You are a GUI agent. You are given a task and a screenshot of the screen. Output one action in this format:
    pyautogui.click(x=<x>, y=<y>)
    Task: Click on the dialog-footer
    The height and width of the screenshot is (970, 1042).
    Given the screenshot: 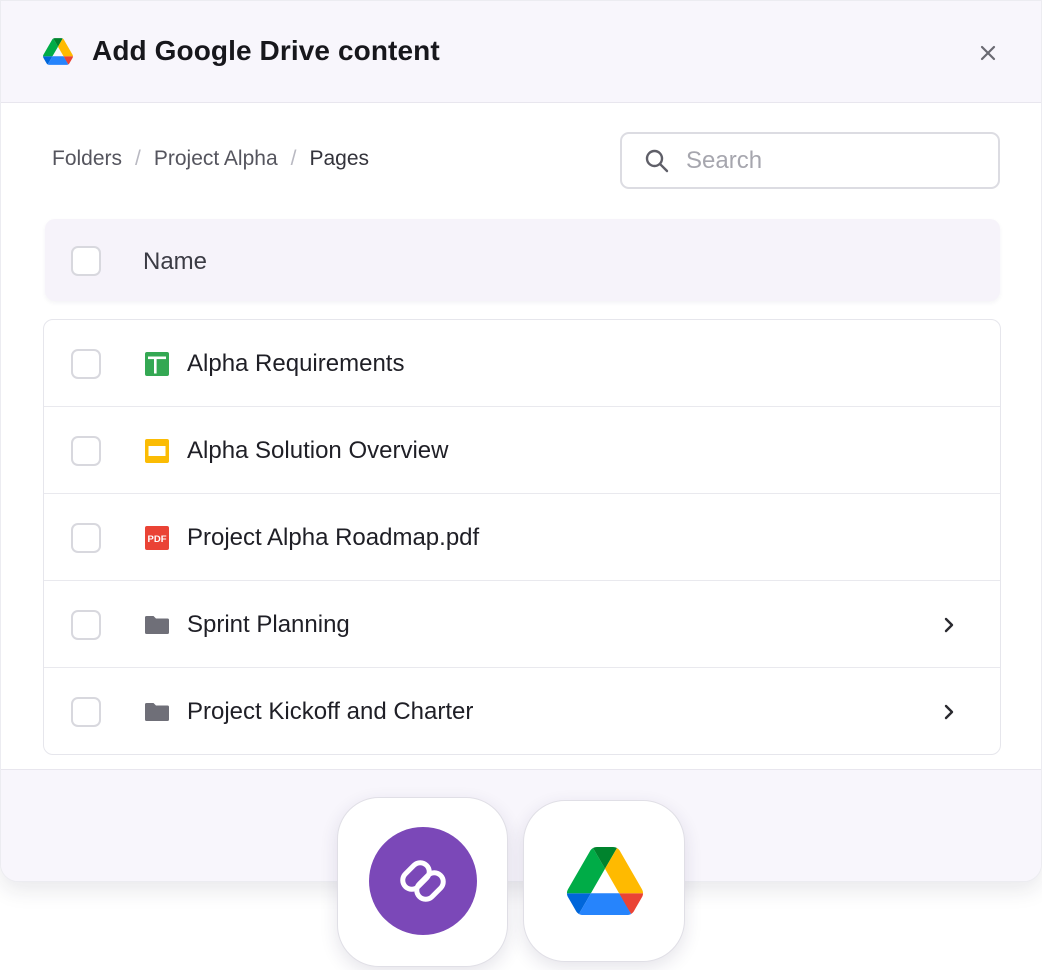 What is the action you would take?
    pyautogui.click(x=521, y=825)
    